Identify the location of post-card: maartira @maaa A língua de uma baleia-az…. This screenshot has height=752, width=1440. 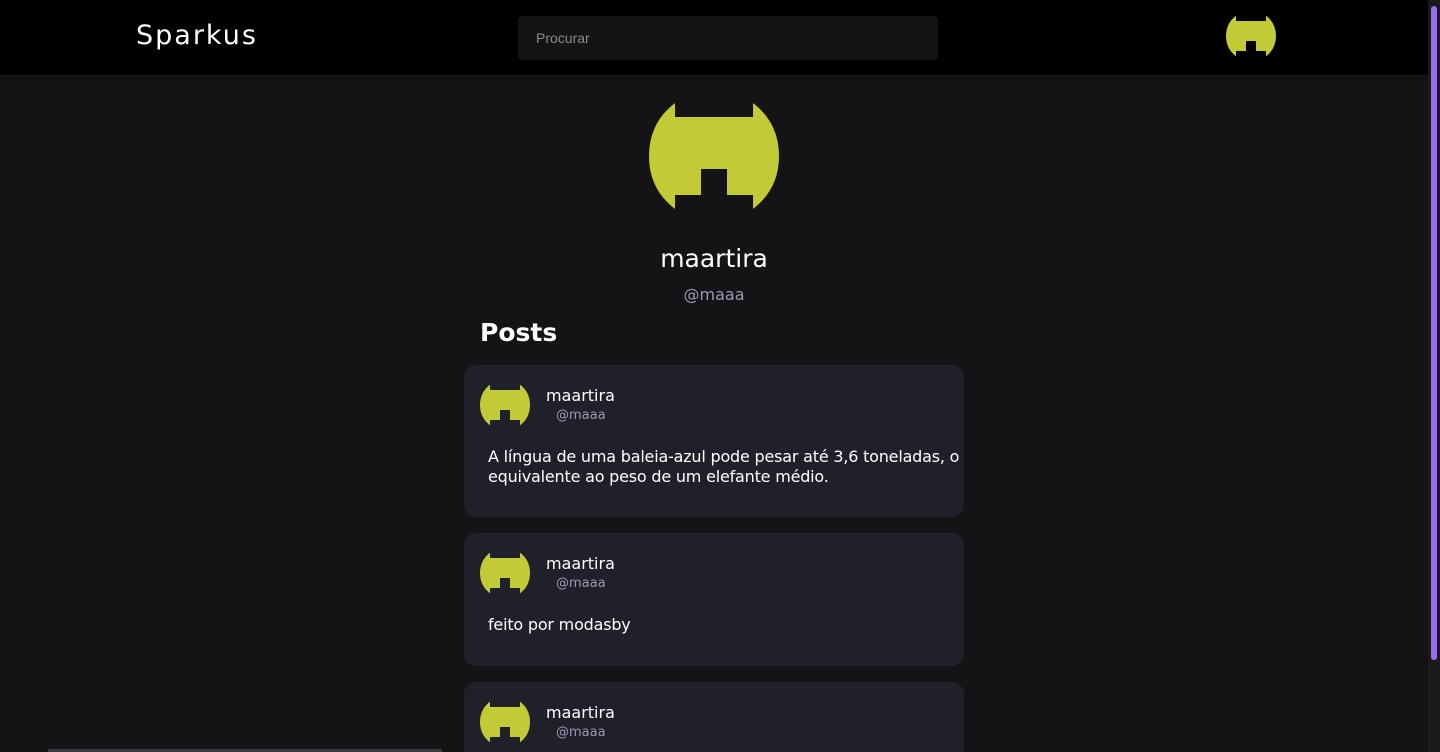
(714, 441).